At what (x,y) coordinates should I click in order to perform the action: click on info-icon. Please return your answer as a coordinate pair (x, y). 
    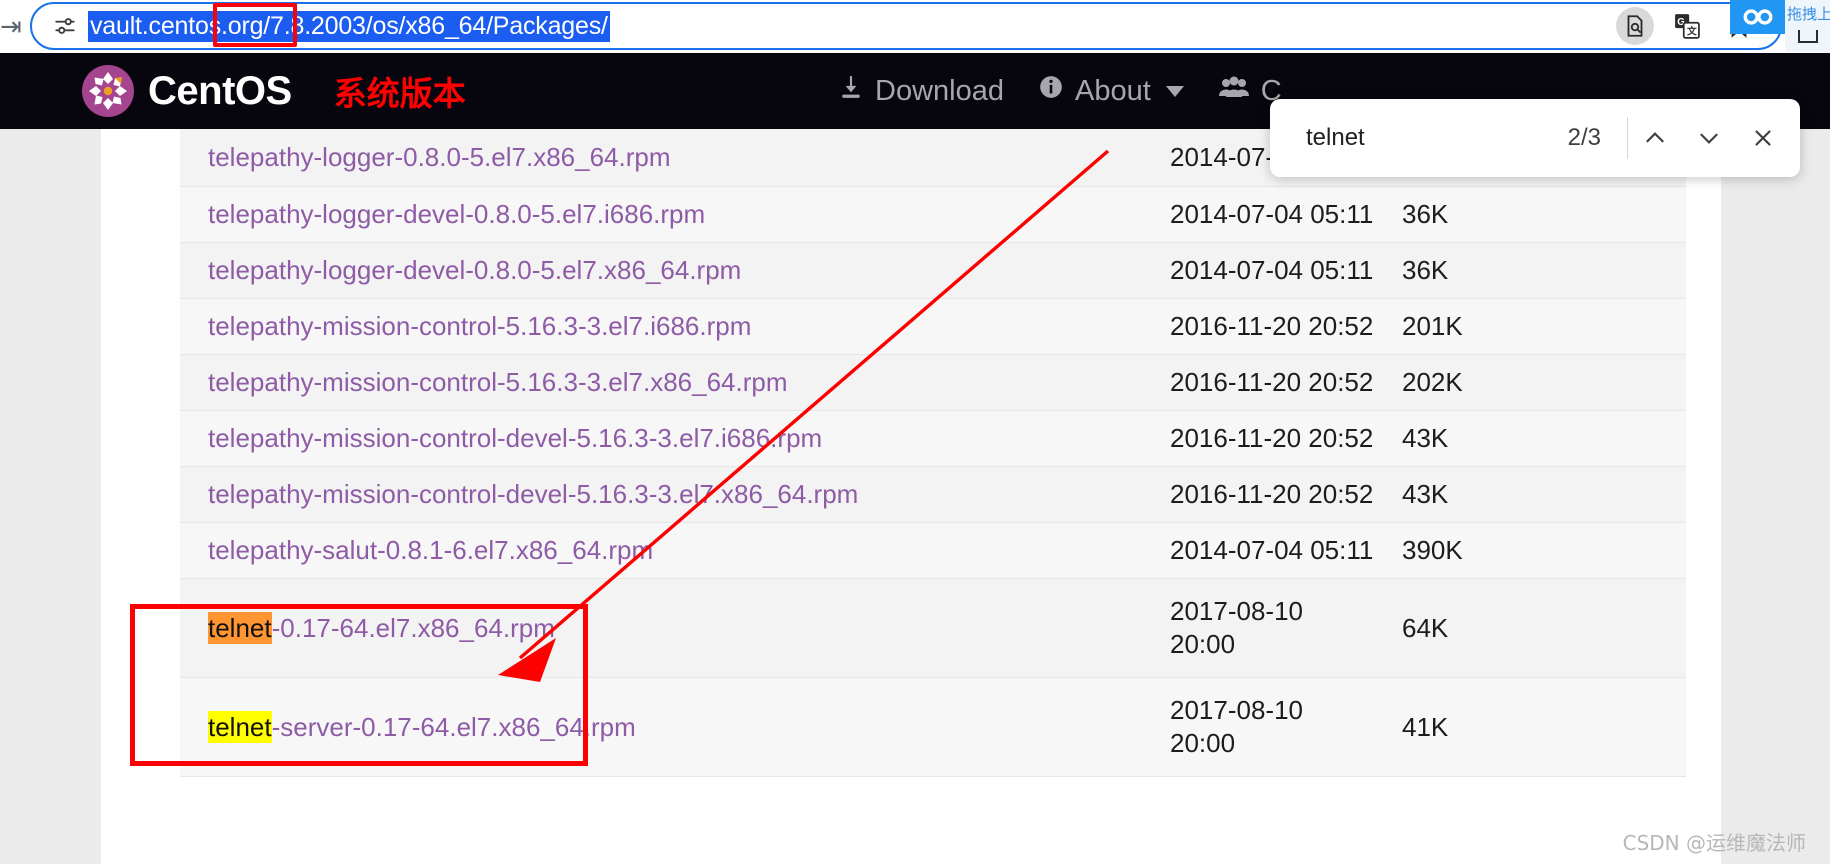
    Looking at the image, I should click on (1051, 91).